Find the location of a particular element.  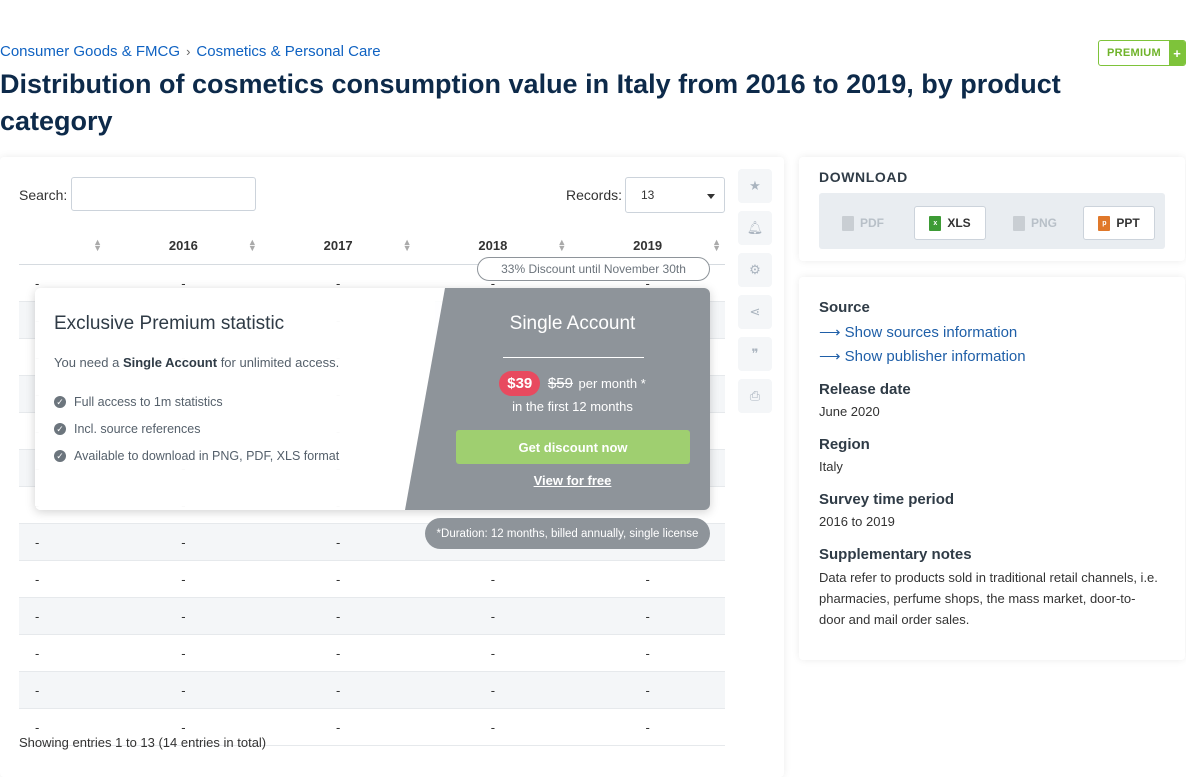

settings-button: ⚙ is located at coordinates (755, 270).